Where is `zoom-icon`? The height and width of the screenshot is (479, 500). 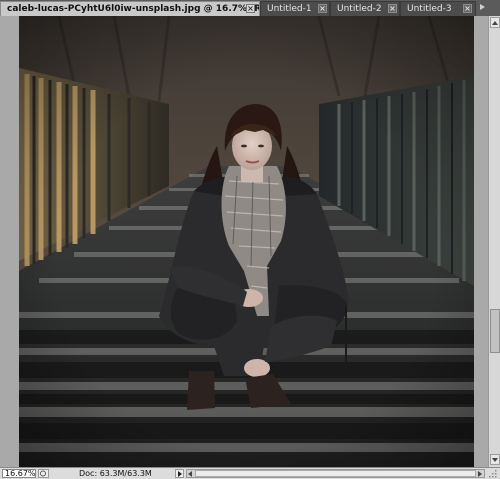 zoom-icon is located at coordinates (43, 473).